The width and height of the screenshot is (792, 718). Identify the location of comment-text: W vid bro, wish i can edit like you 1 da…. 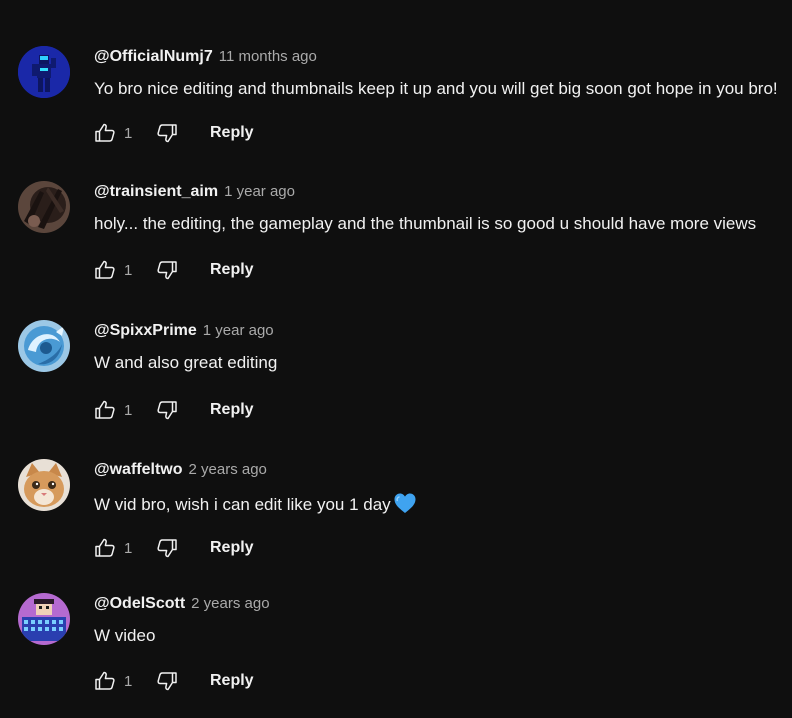
(255, 503).